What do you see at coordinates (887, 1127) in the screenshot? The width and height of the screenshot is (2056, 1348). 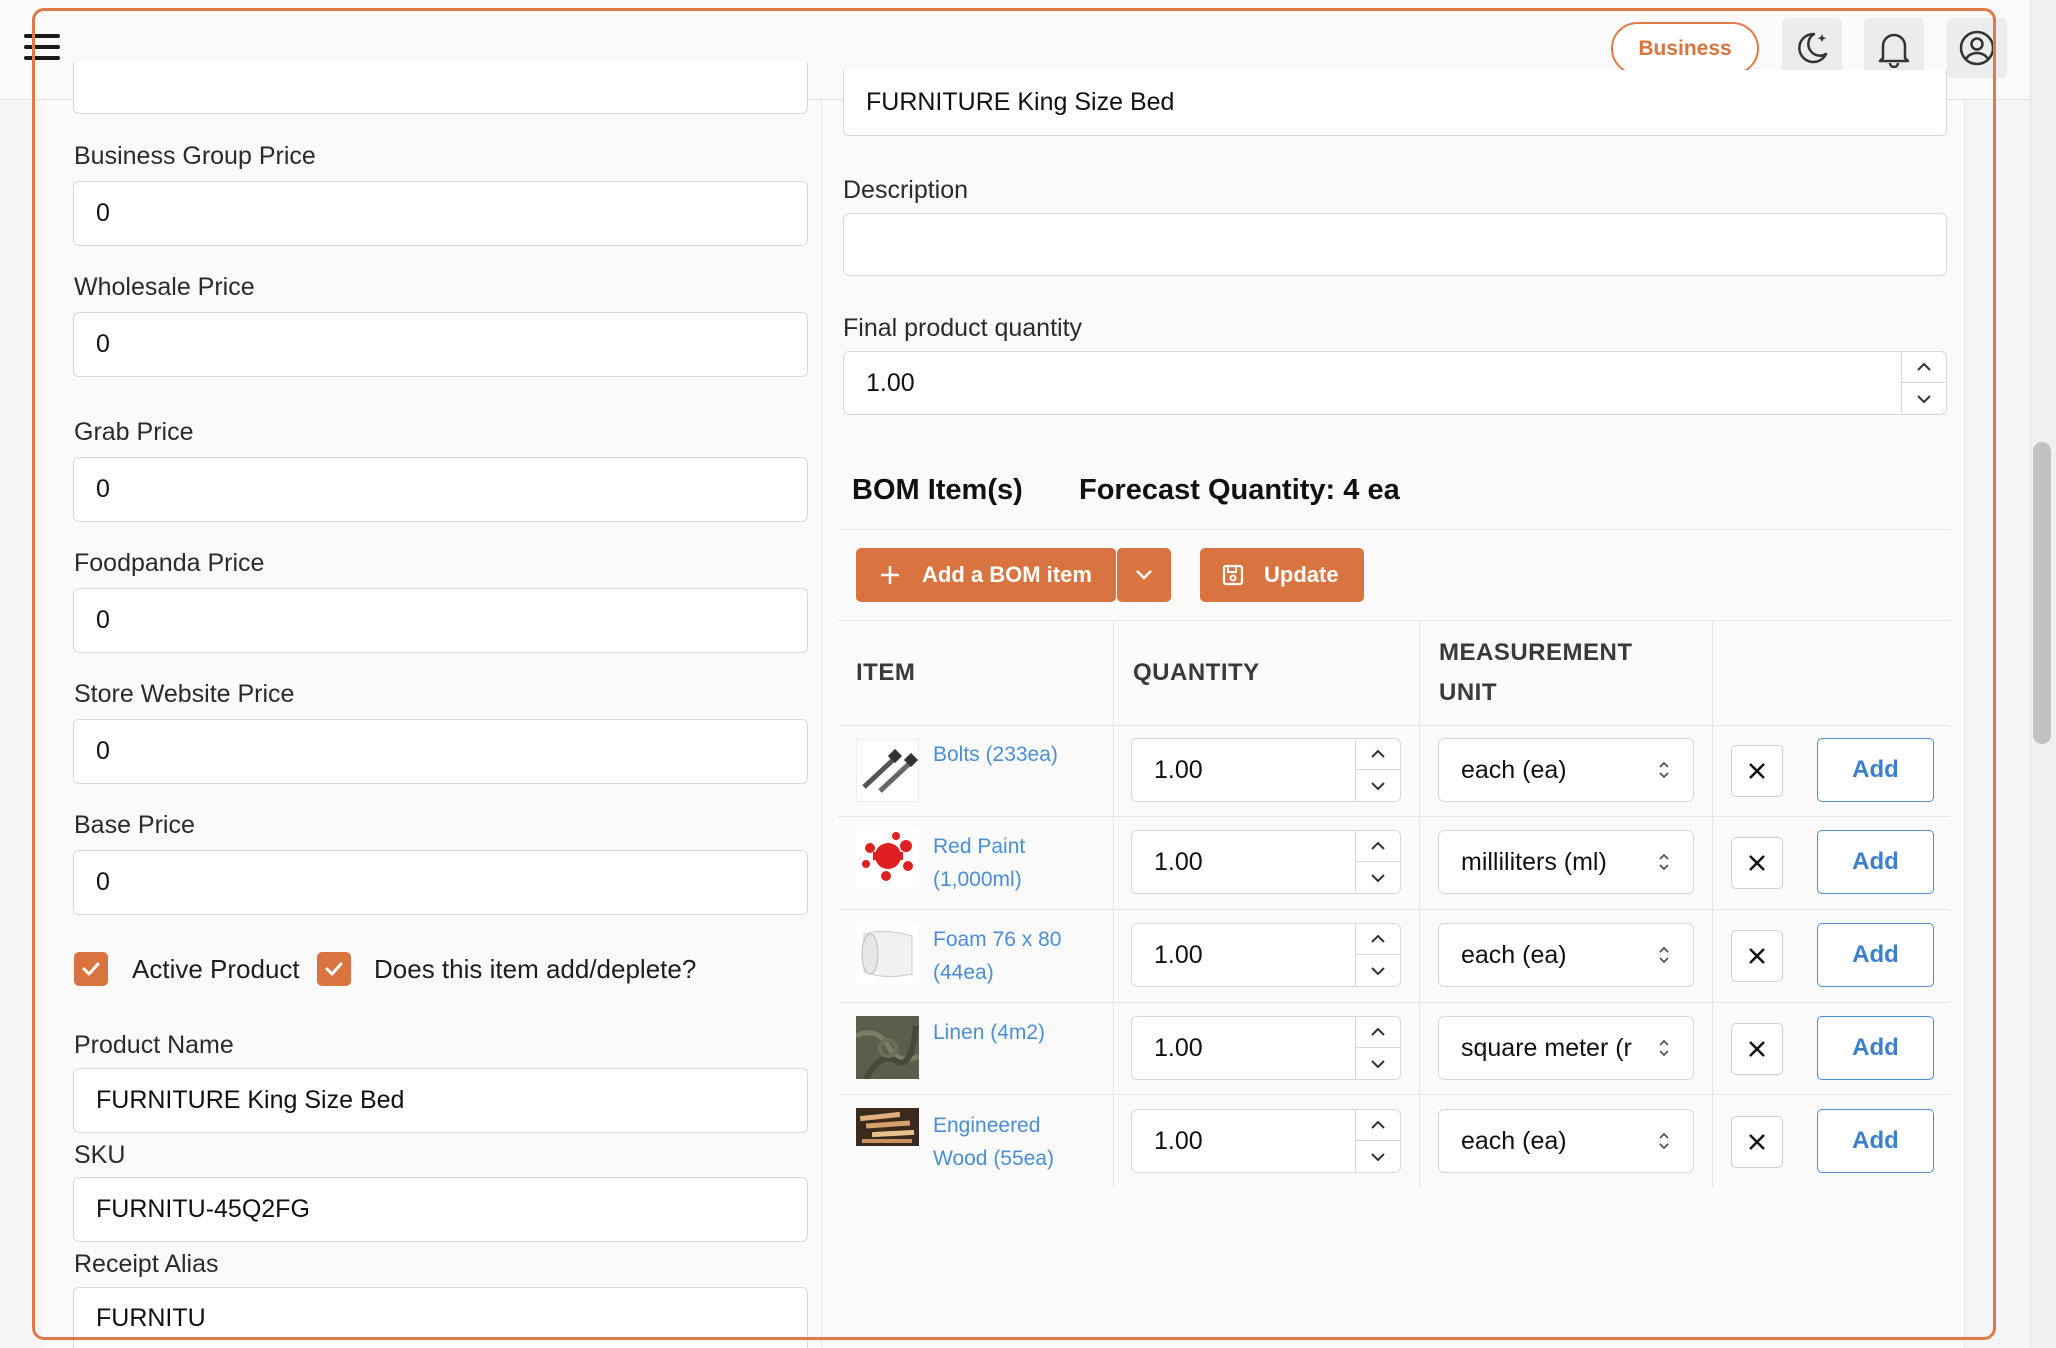 I see `engineered-wood-thumbnail` at bounding box center [887, 1127].